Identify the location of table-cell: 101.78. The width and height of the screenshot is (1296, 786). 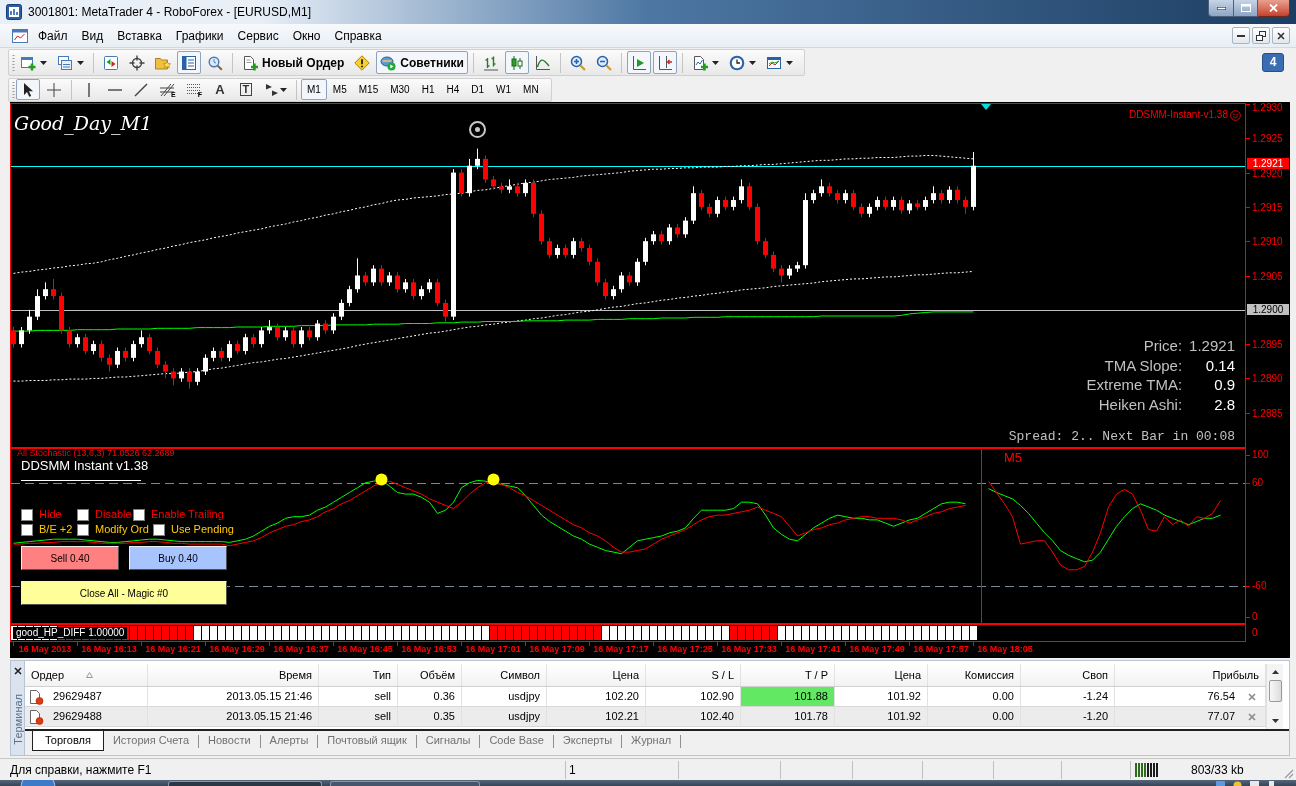
(788, 716).